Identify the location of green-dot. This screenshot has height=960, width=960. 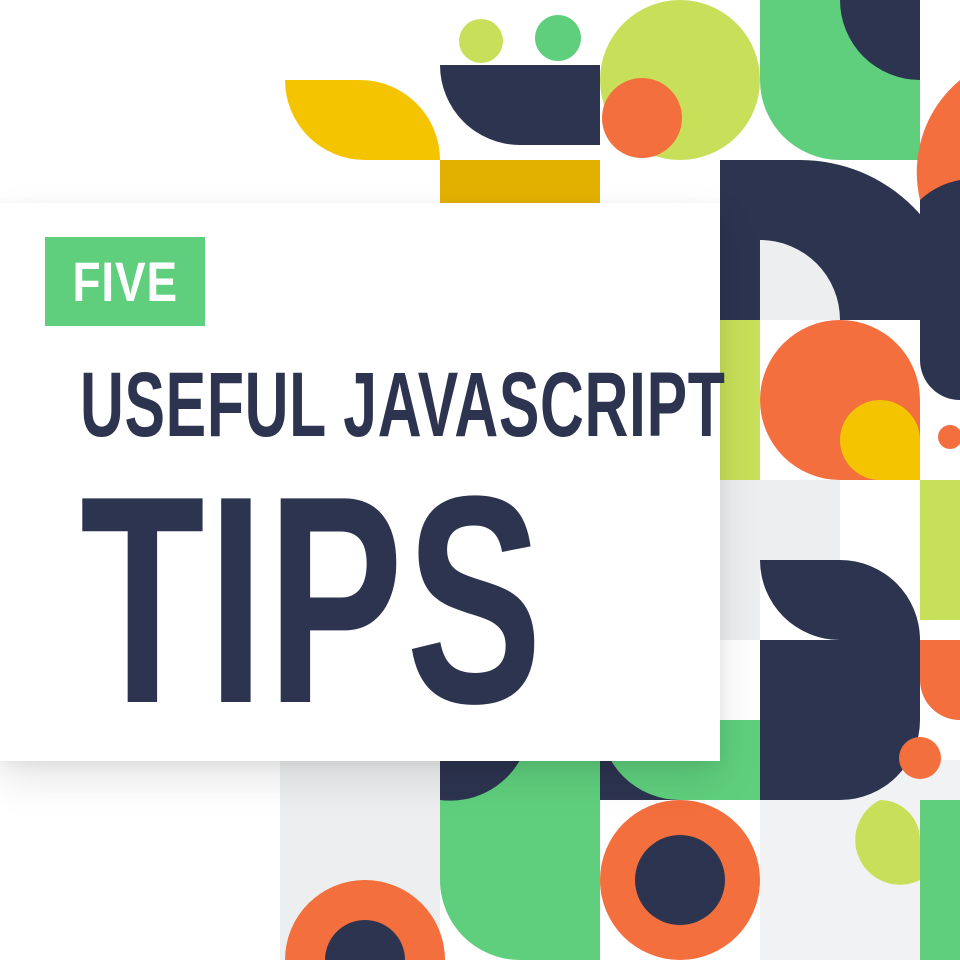
(558, 38).